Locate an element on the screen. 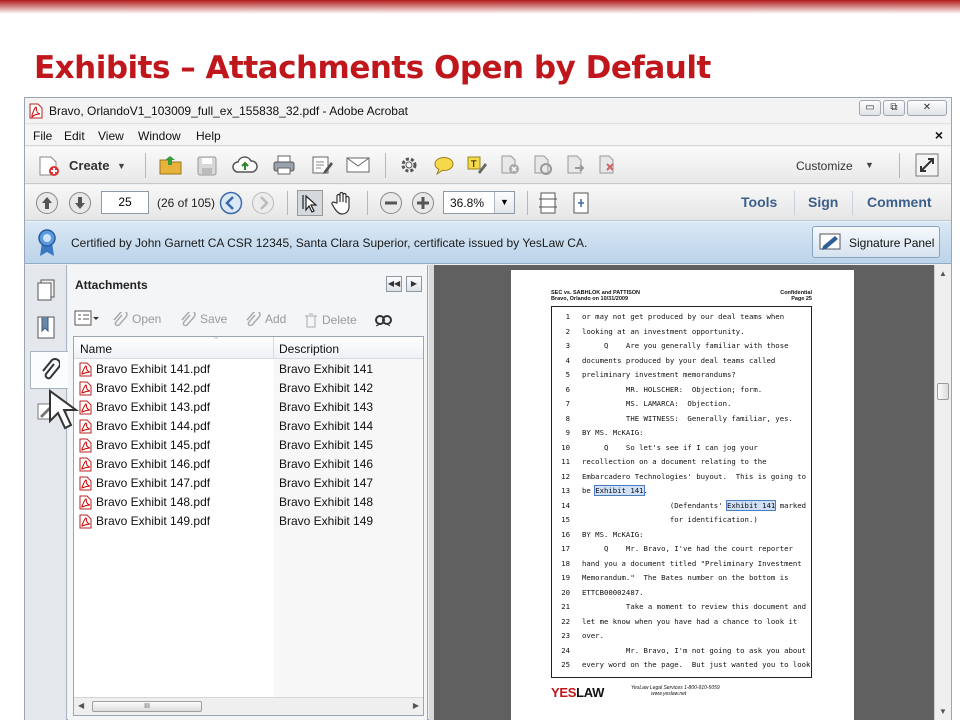 This screenshot has width=960, height=720. tab-sign: Sign is located at coordinates (823, 202).